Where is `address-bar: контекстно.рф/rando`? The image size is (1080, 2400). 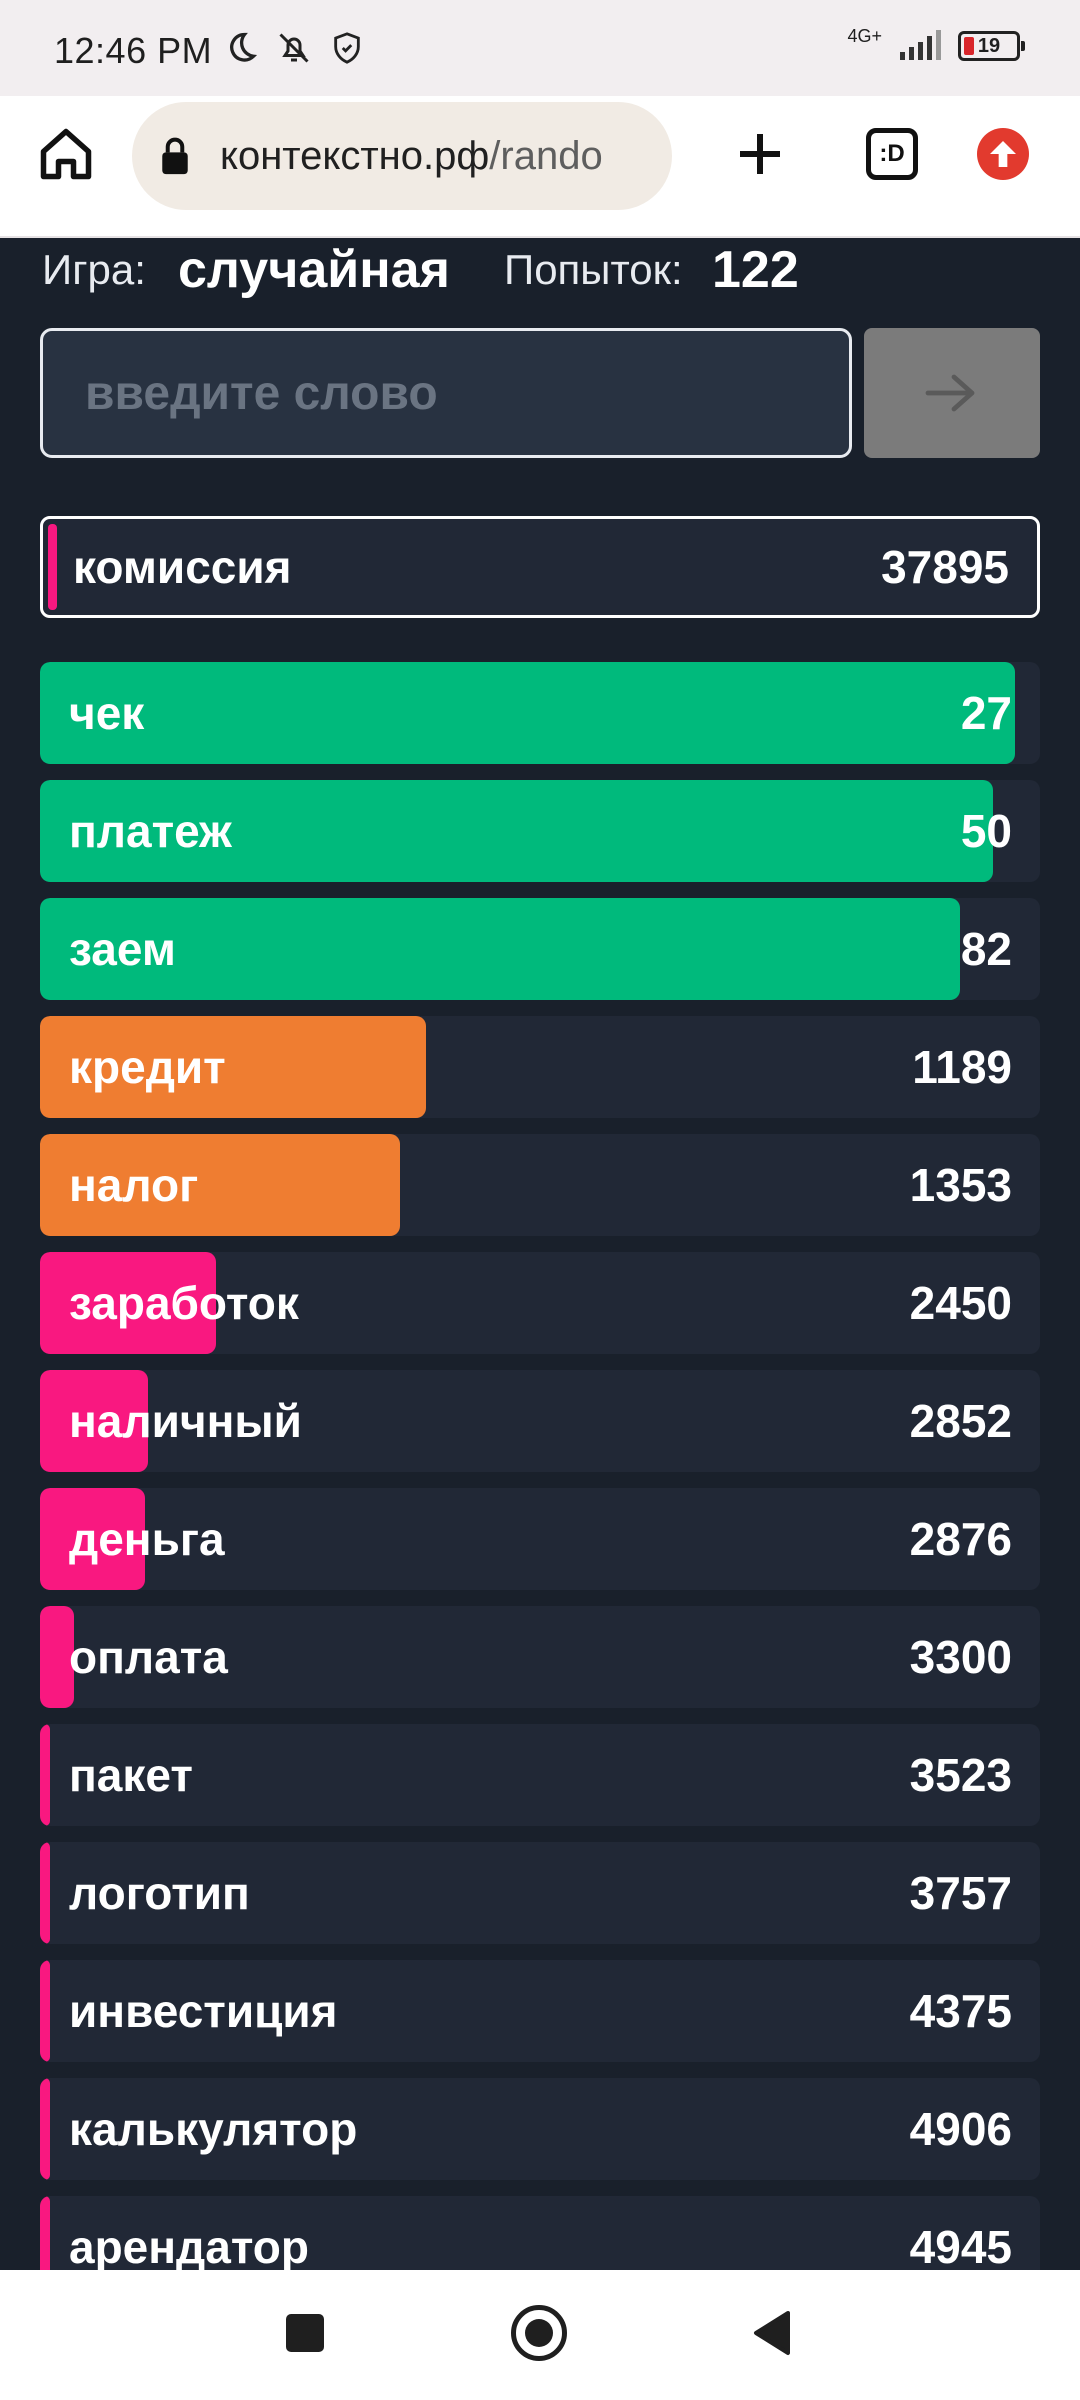 address-bar: контекстно.рф/rando is located at coordinates (402, 156).